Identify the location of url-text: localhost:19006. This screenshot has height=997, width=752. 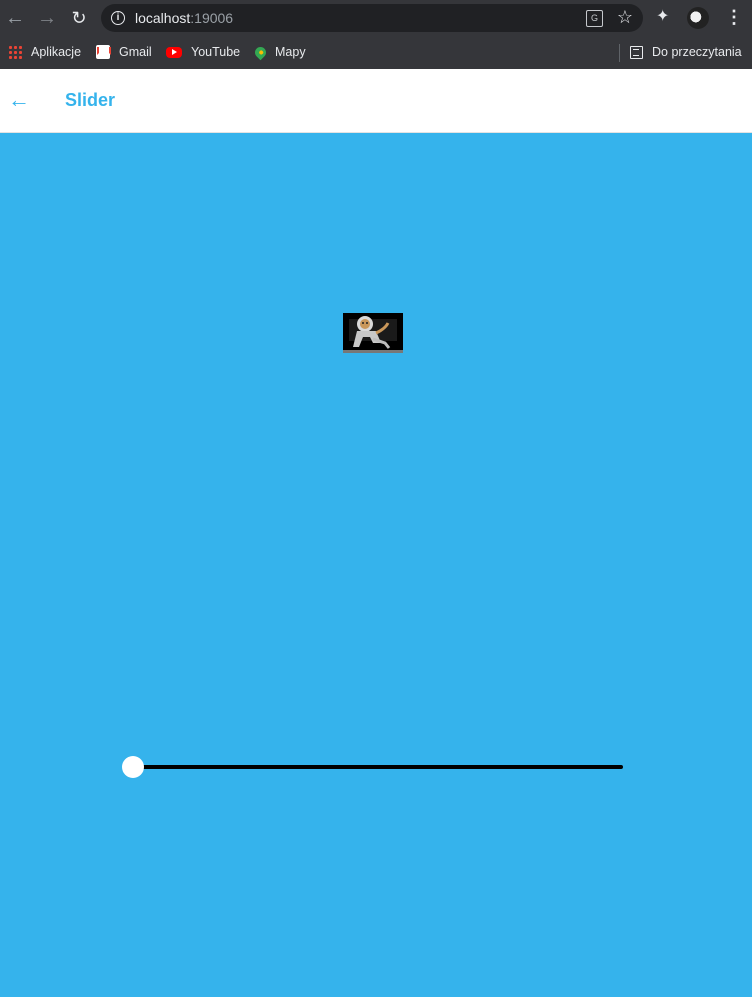
(184, 18).